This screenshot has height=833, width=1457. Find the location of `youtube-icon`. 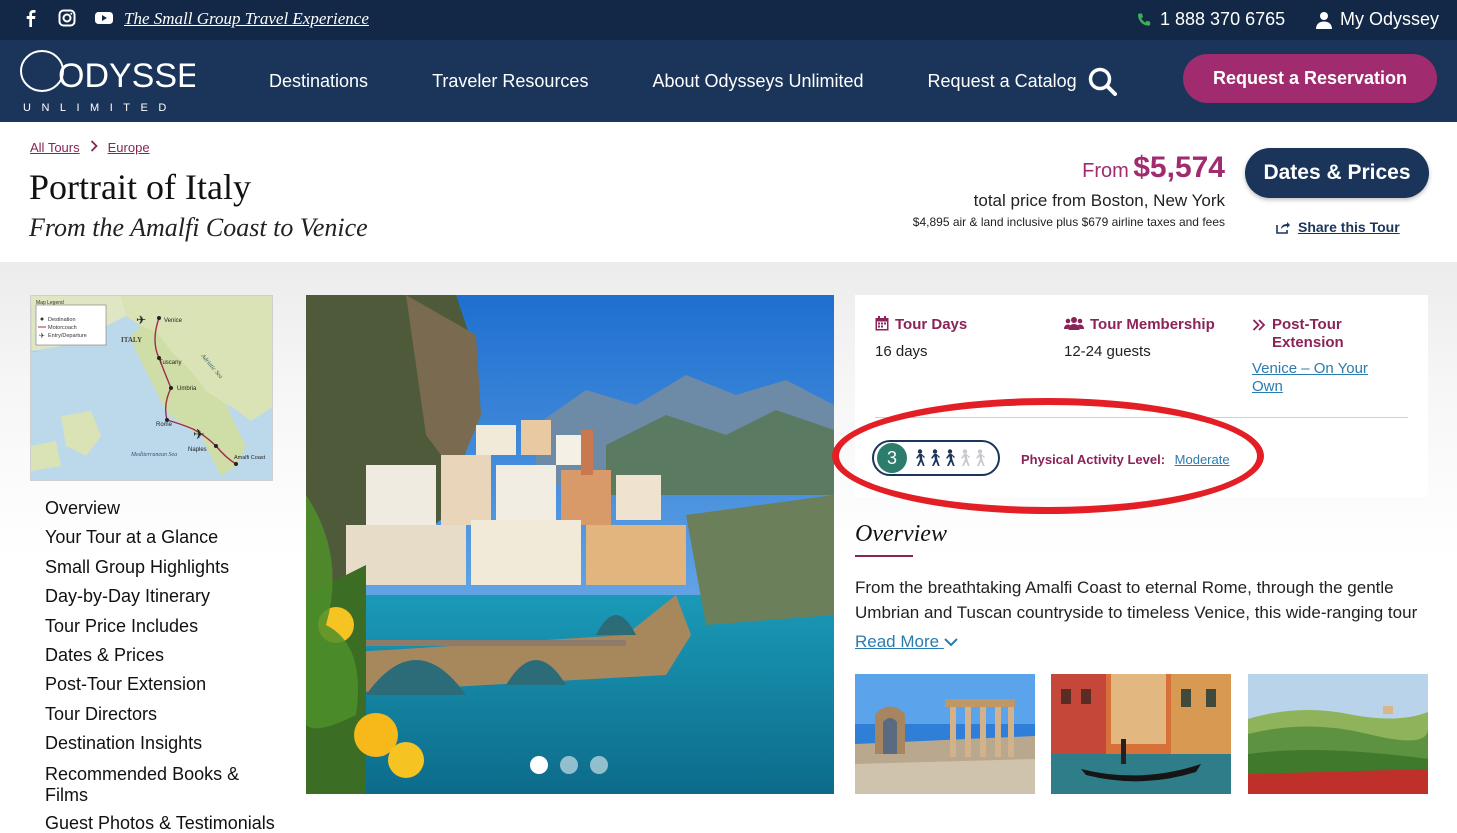

youtube-icon is located at coordinates (103, 18).